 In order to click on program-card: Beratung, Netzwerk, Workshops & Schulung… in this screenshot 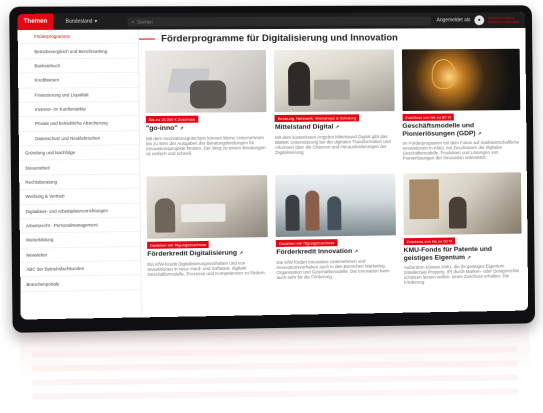, I will do `click(334, 108)`.